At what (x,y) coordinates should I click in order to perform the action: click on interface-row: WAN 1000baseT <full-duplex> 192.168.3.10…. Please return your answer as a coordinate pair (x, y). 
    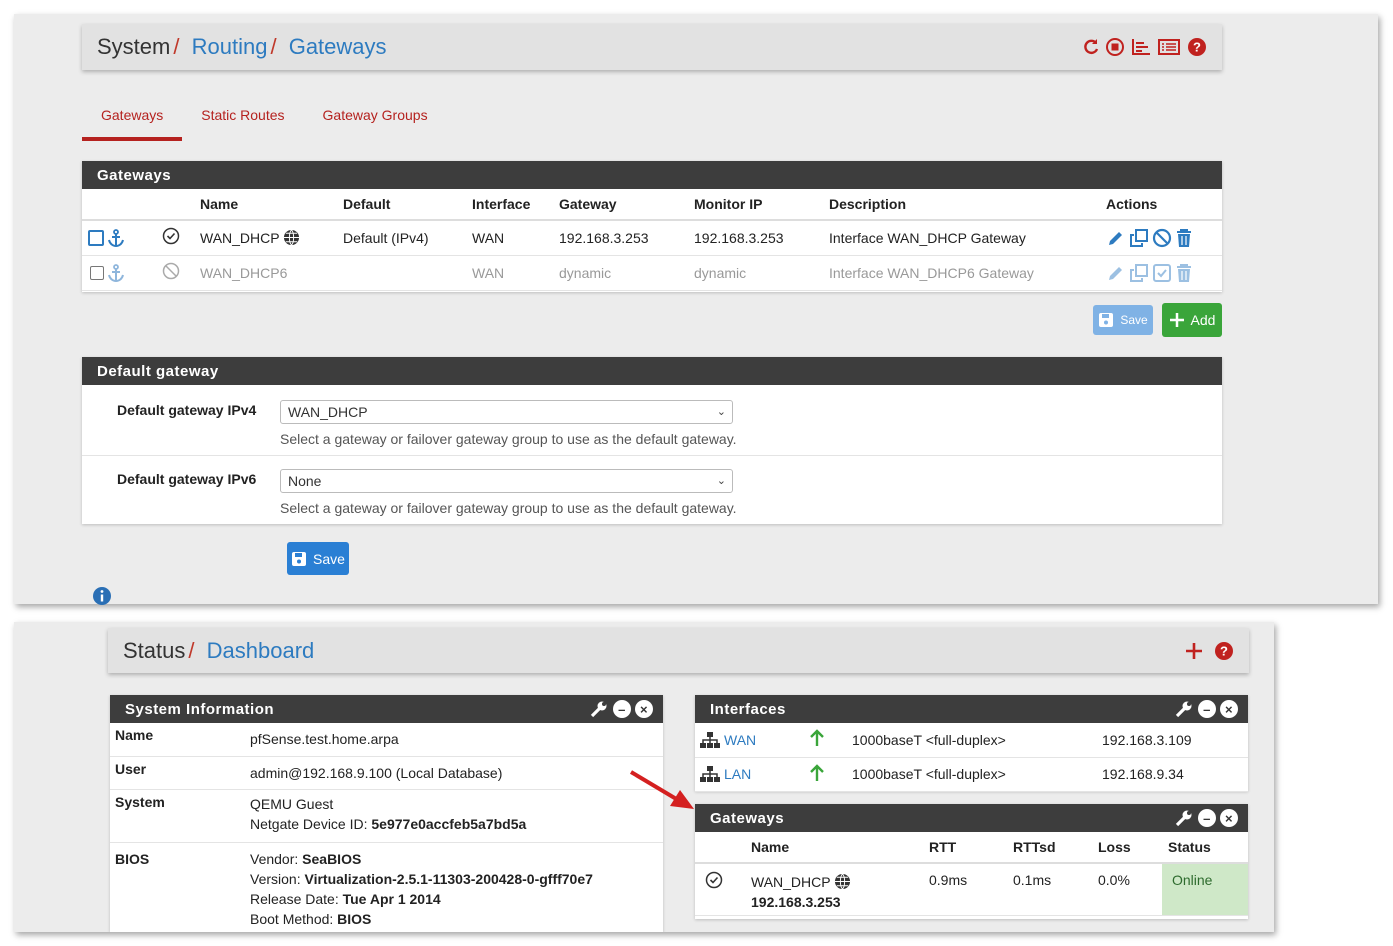
    Looking at the image, I should click on (971, 740).